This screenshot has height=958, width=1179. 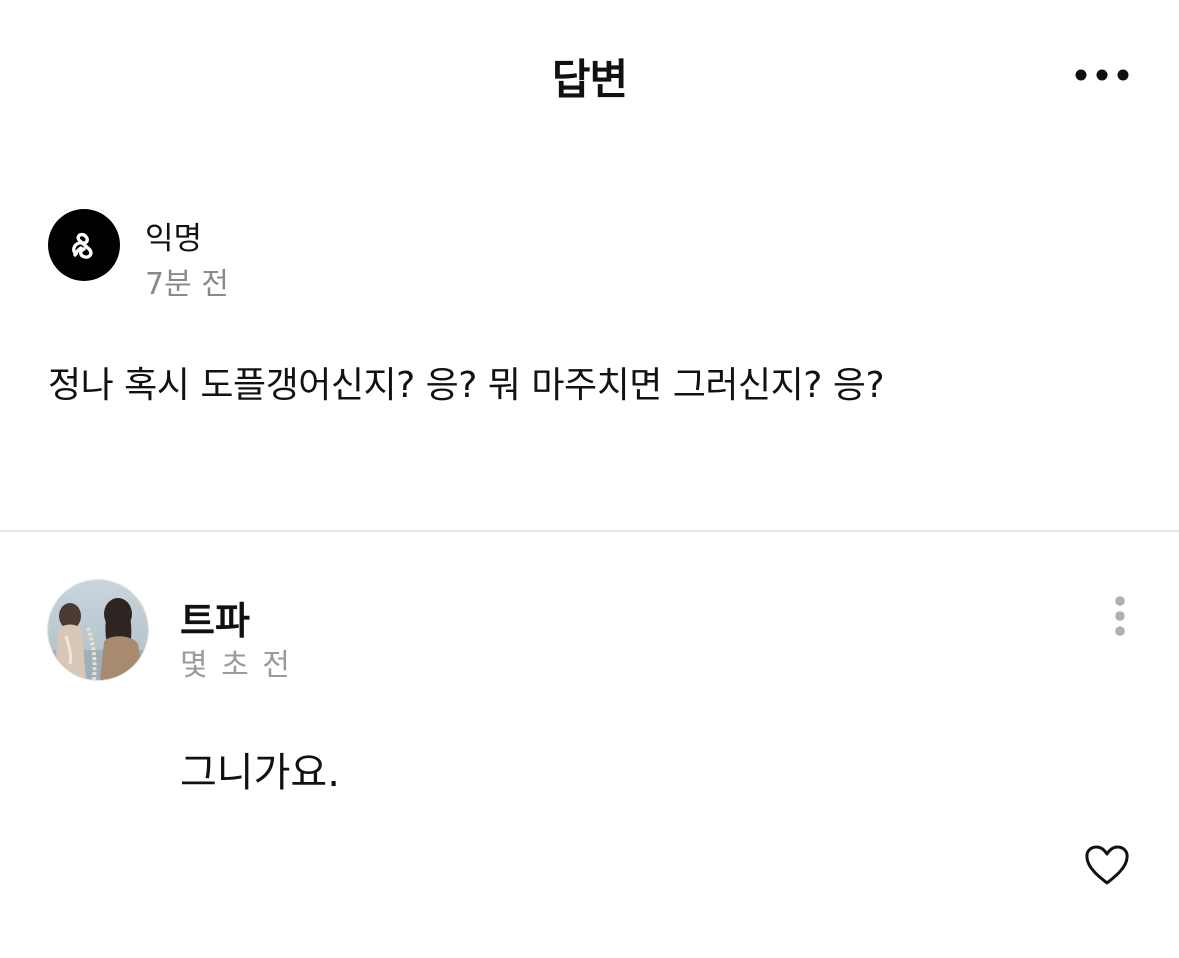 I want to click on avatar, so click(x=98, y=630).